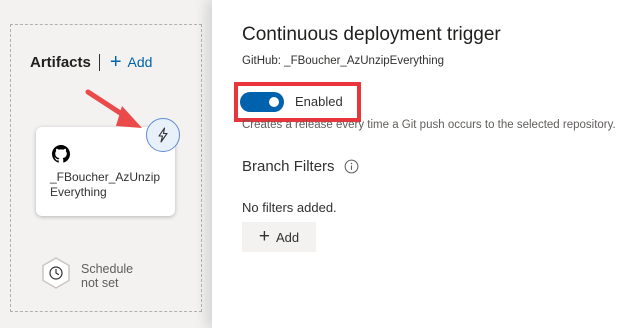  Describe the element at coordinates (289, 207) in the screenshot. I see `no-filters-text: No filters added.` at that location.